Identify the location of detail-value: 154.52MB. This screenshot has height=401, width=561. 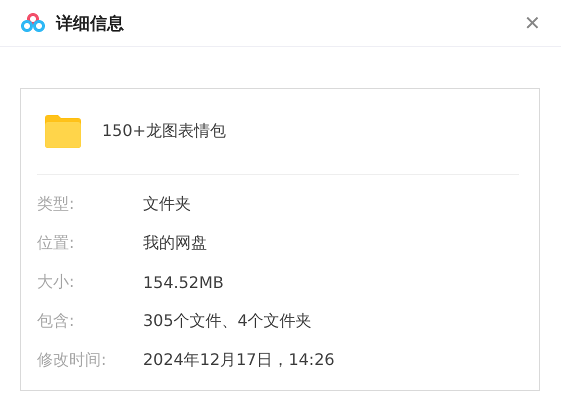
(183, 282).